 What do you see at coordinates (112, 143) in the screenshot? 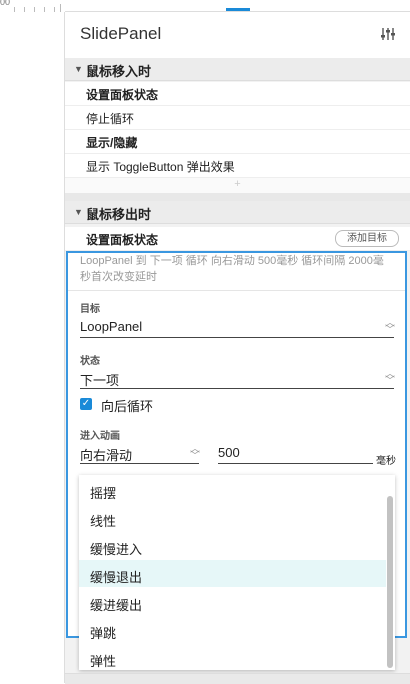
I see `action-label: 显示/隐藏` at bounding box center [112, 143].